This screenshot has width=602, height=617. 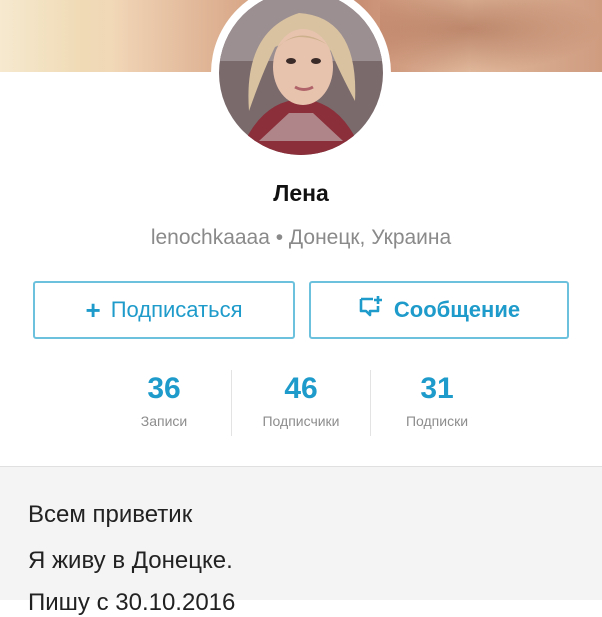 I want to click on cover-photo-detail, so click(x=65, y=36).